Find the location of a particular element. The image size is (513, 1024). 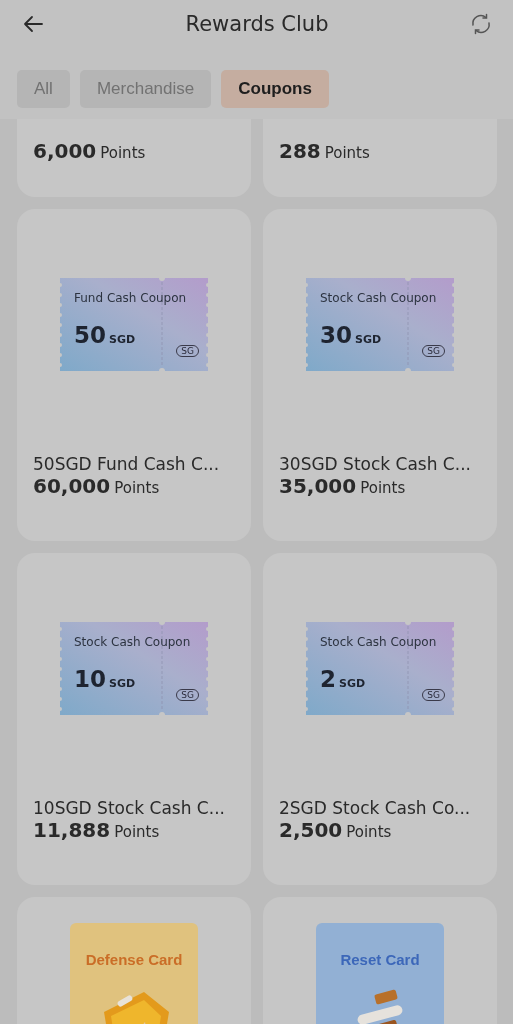

game-card-label: Reset Card is located at coordinates (380, 959).